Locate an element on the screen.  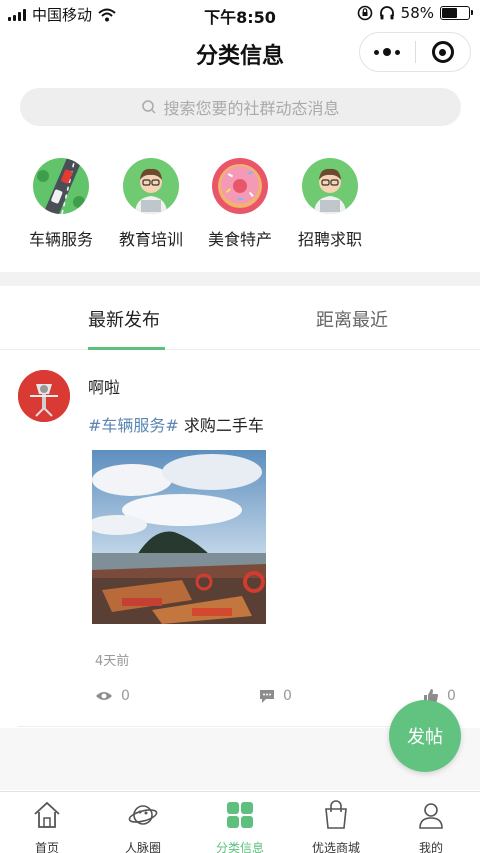
category-food: 美食特产 is located at coordinates (240, 204).